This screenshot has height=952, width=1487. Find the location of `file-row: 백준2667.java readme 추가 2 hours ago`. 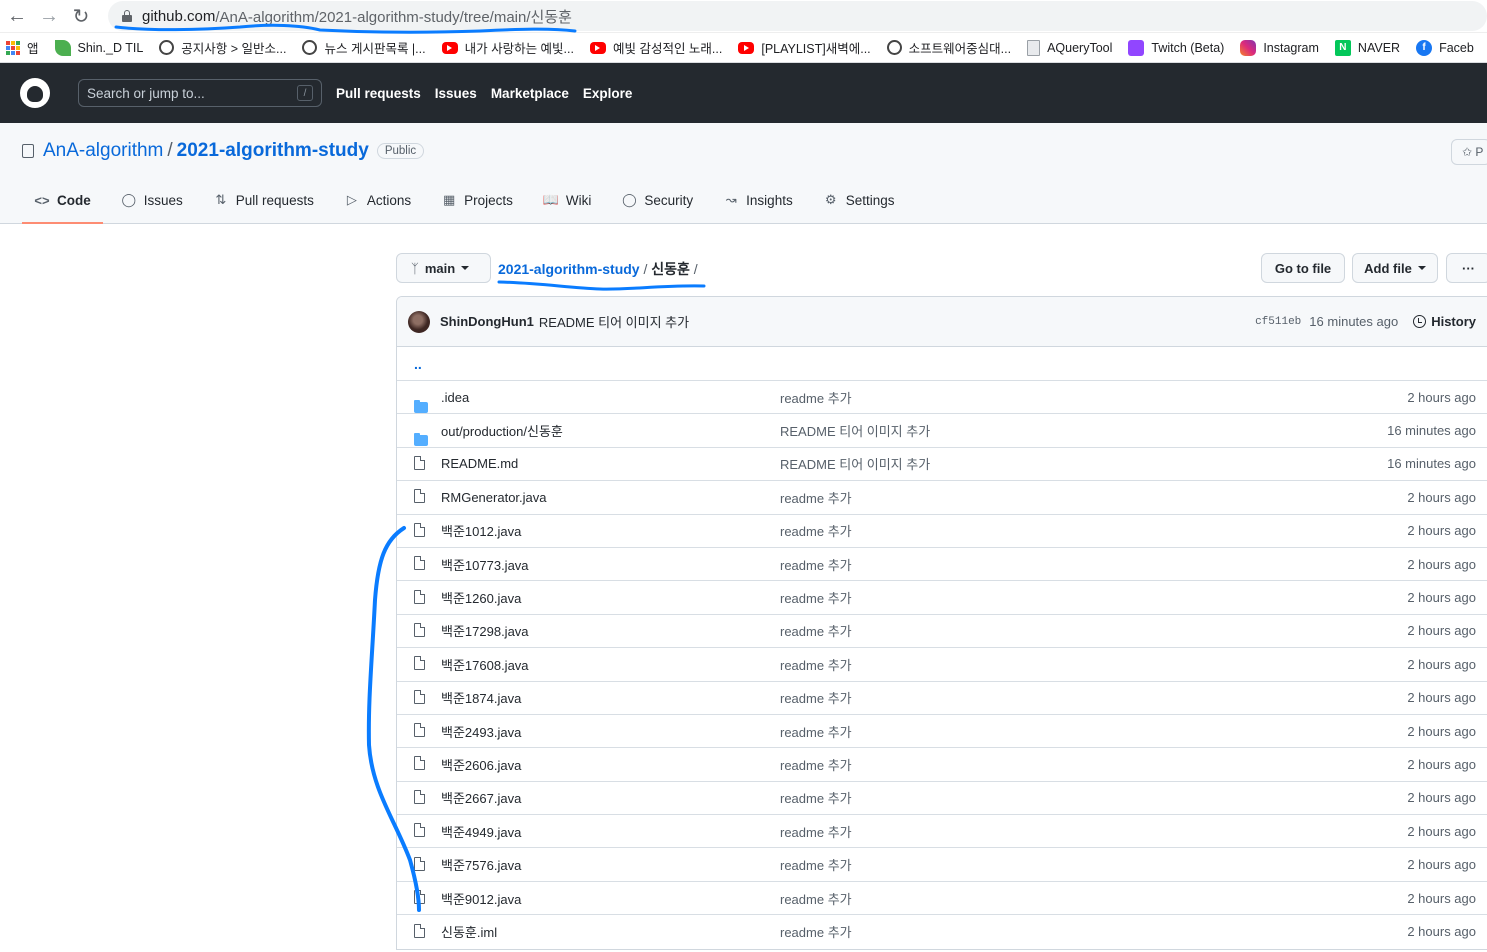

file-row: 백준2667.java readme 추가 2 hours ago is located at coordinates (942, 799).